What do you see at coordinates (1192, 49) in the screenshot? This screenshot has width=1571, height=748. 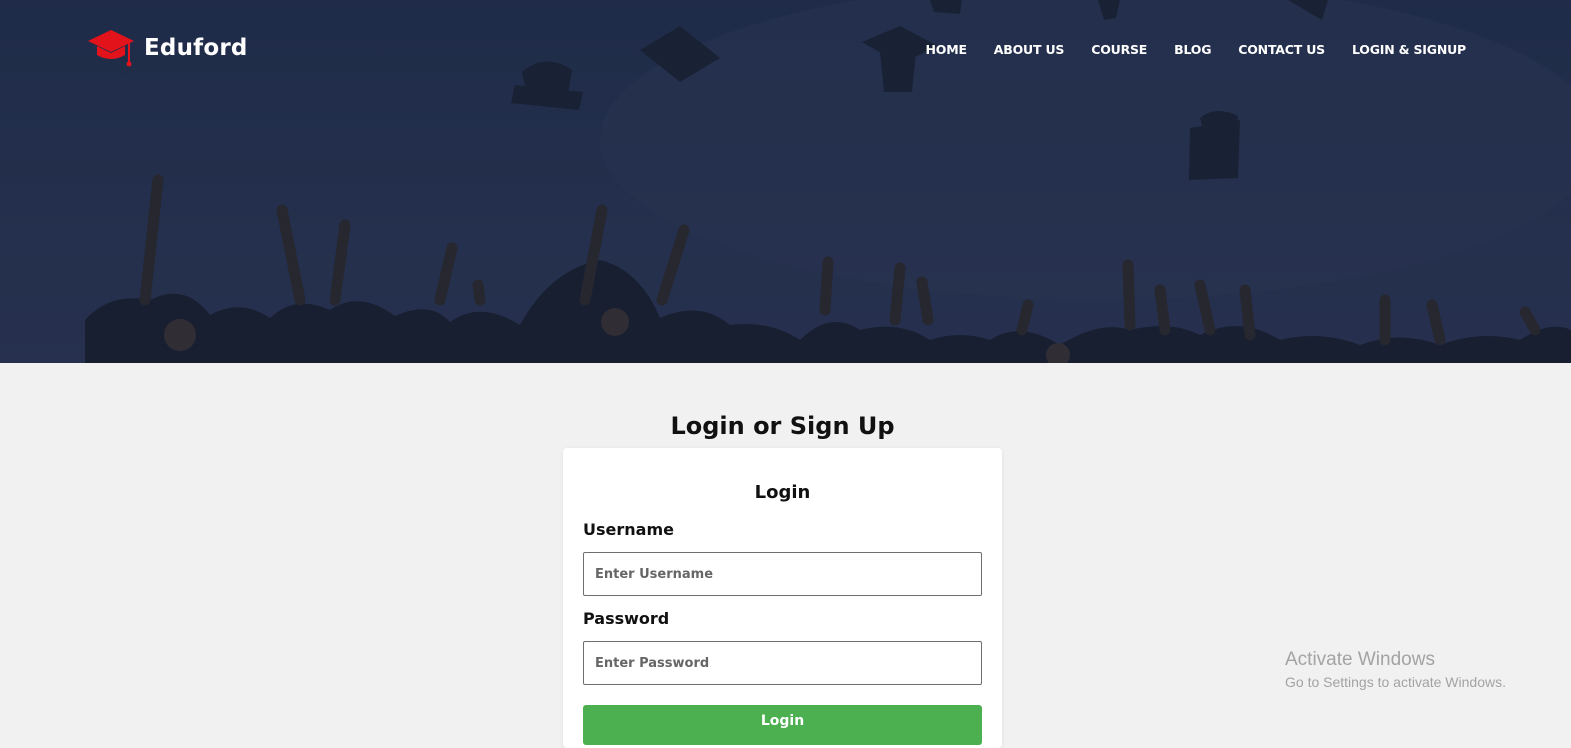 I see `nav-blog: BLOG` at bounding box center [1192, 49].